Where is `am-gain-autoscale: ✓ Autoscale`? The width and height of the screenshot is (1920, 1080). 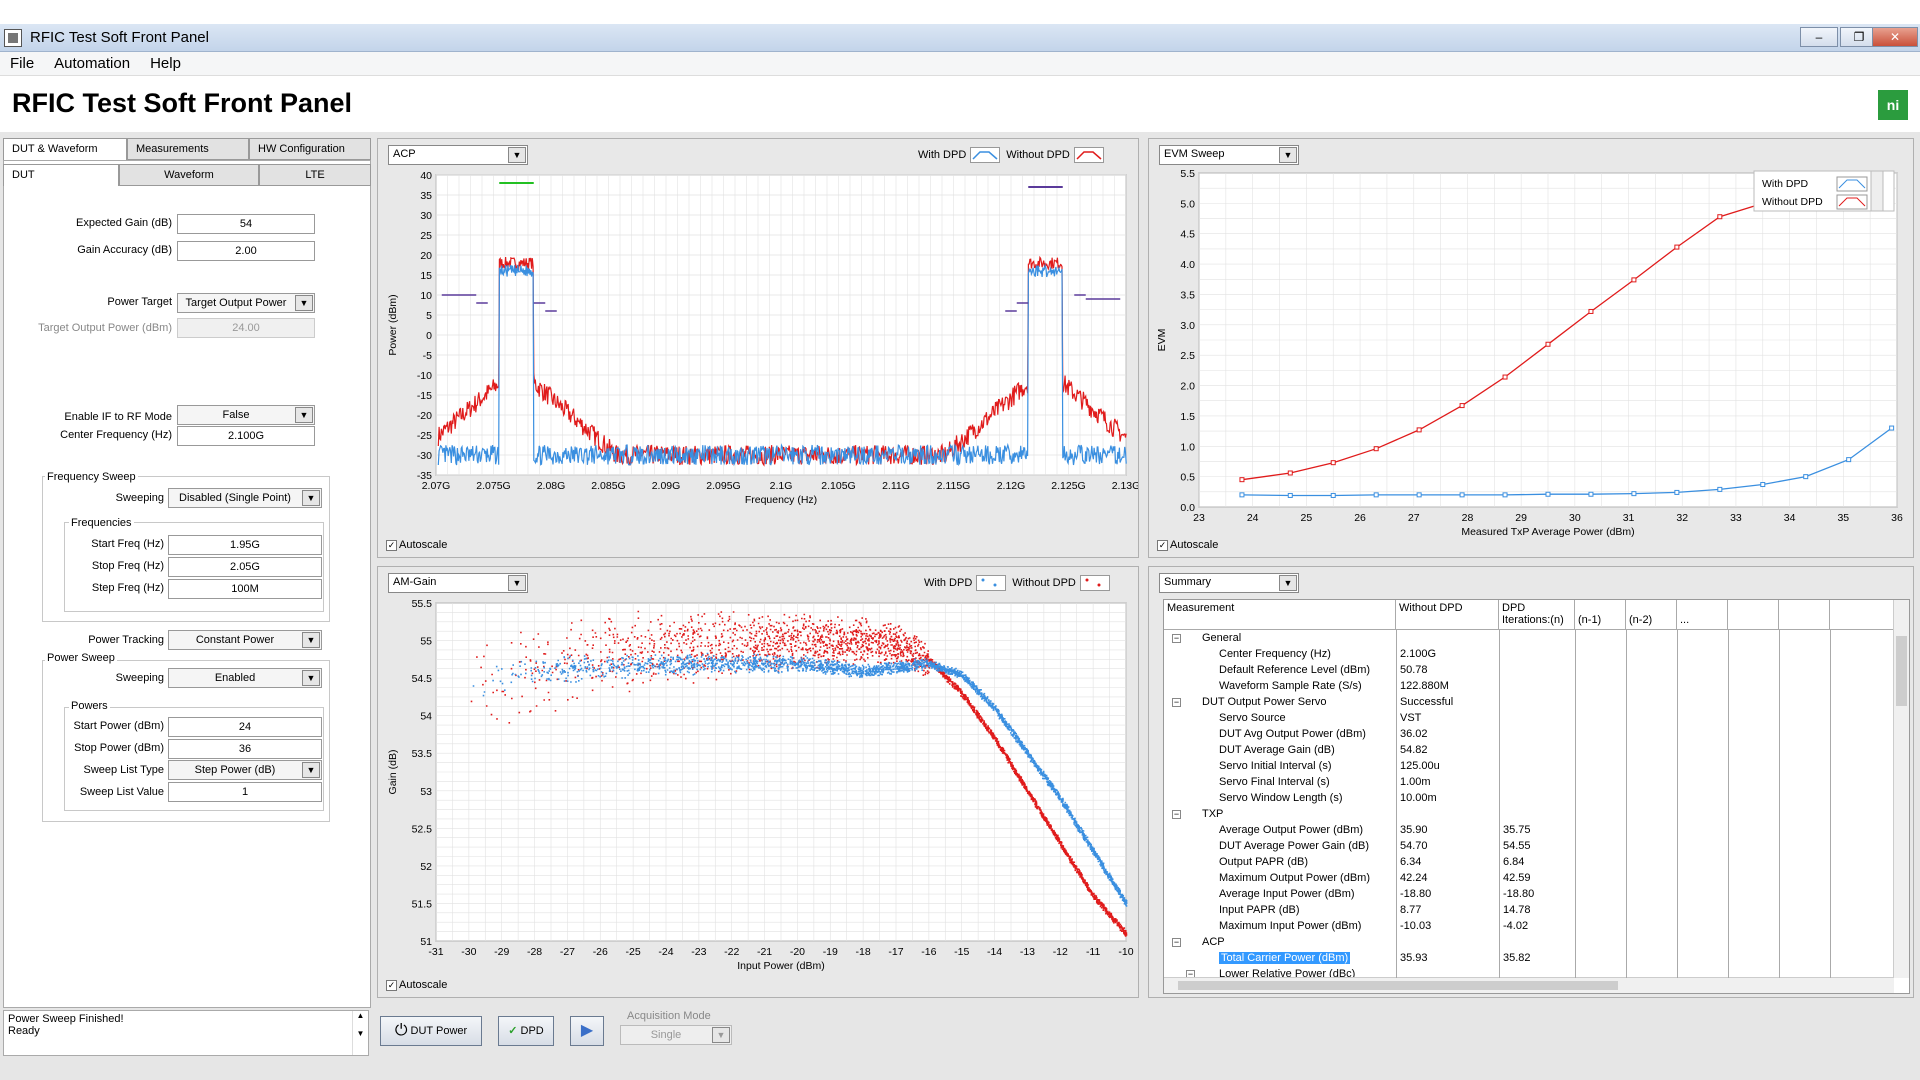
am-gain-autoscale: ✓ Autoscale is located at coordinates (416, 985).